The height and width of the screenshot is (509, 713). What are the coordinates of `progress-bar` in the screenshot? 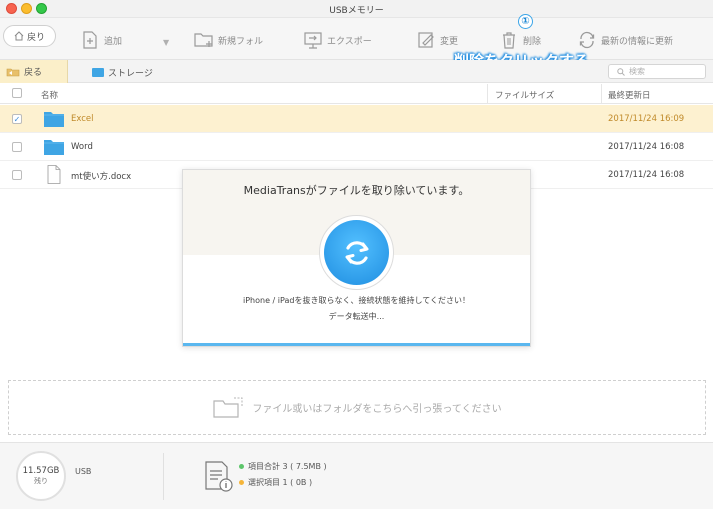 It's located at (356, 344).